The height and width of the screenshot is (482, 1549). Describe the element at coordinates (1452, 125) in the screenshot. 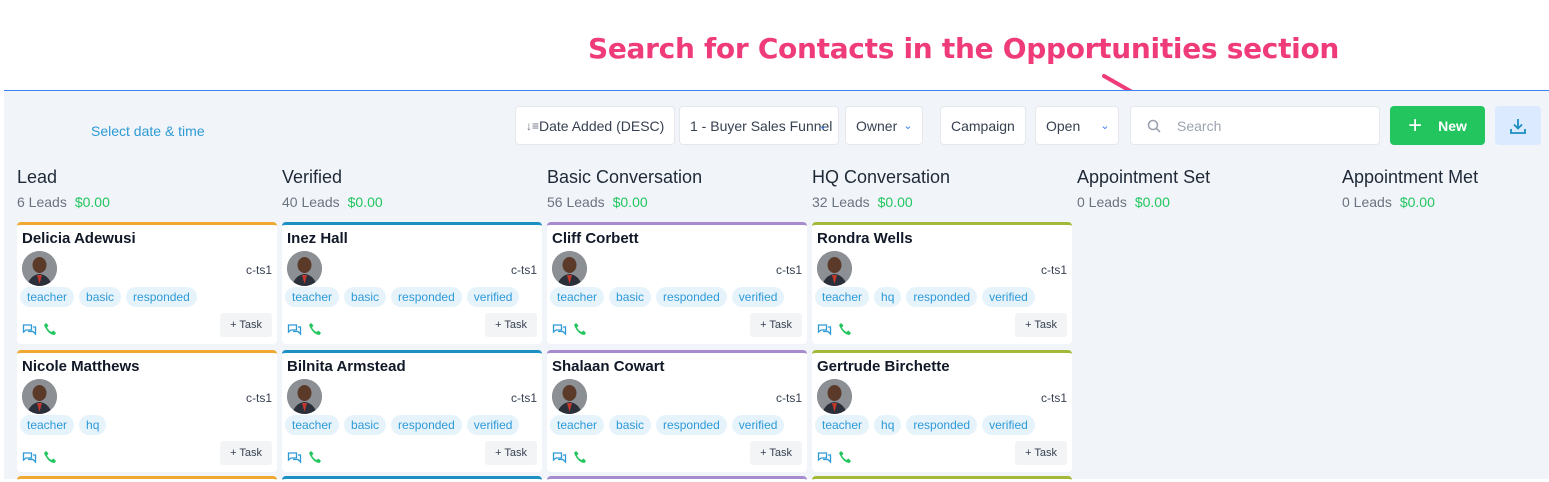

I see `new-label: New` at that location.